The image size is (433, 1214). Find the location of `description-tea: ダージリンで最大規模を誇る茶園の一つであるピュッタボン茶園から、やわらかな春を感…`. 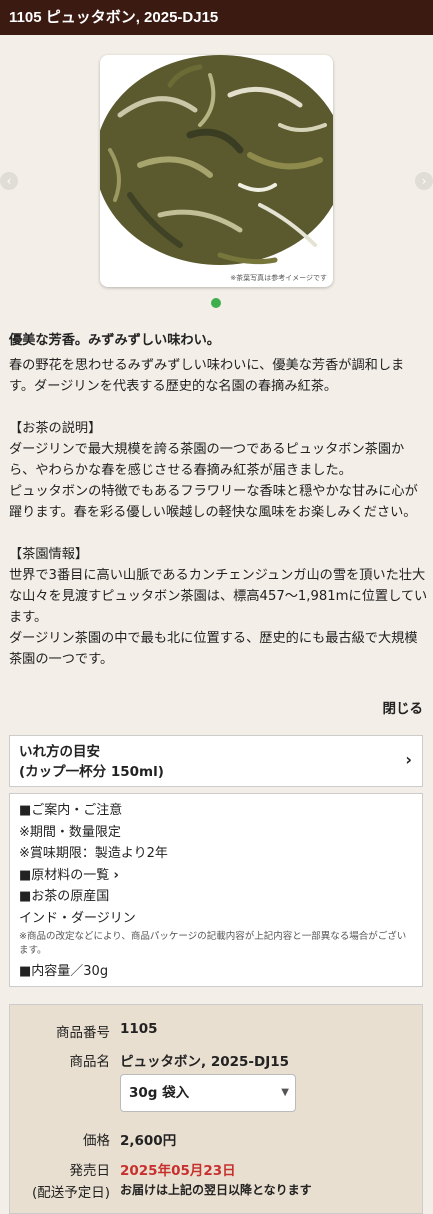

description-tea: ダージリンで最大規模を誇る茶園の一つであるピュッタボン茶園から、やわらかな春を感… is located at coordinates (213, 481).